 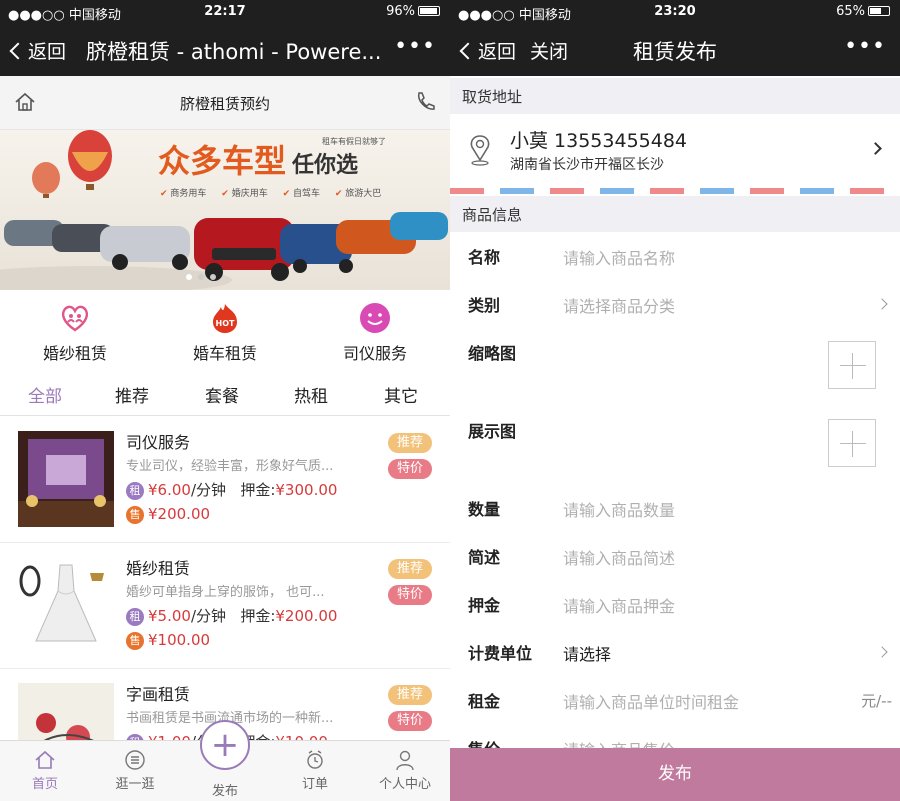 I want to click on chevron-left-icon, so click(x=18, y=51).